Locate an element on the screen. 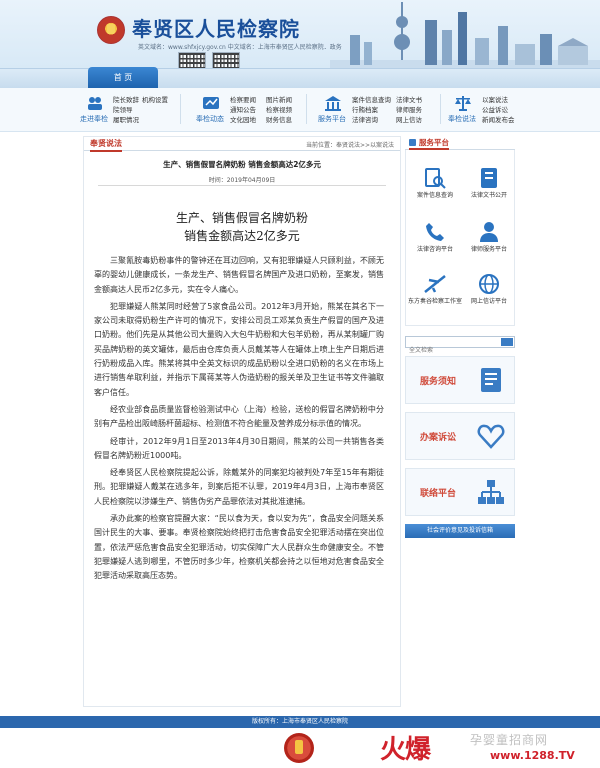  quicklink-item: 行贿档案 is located at coordinates (373, 110).